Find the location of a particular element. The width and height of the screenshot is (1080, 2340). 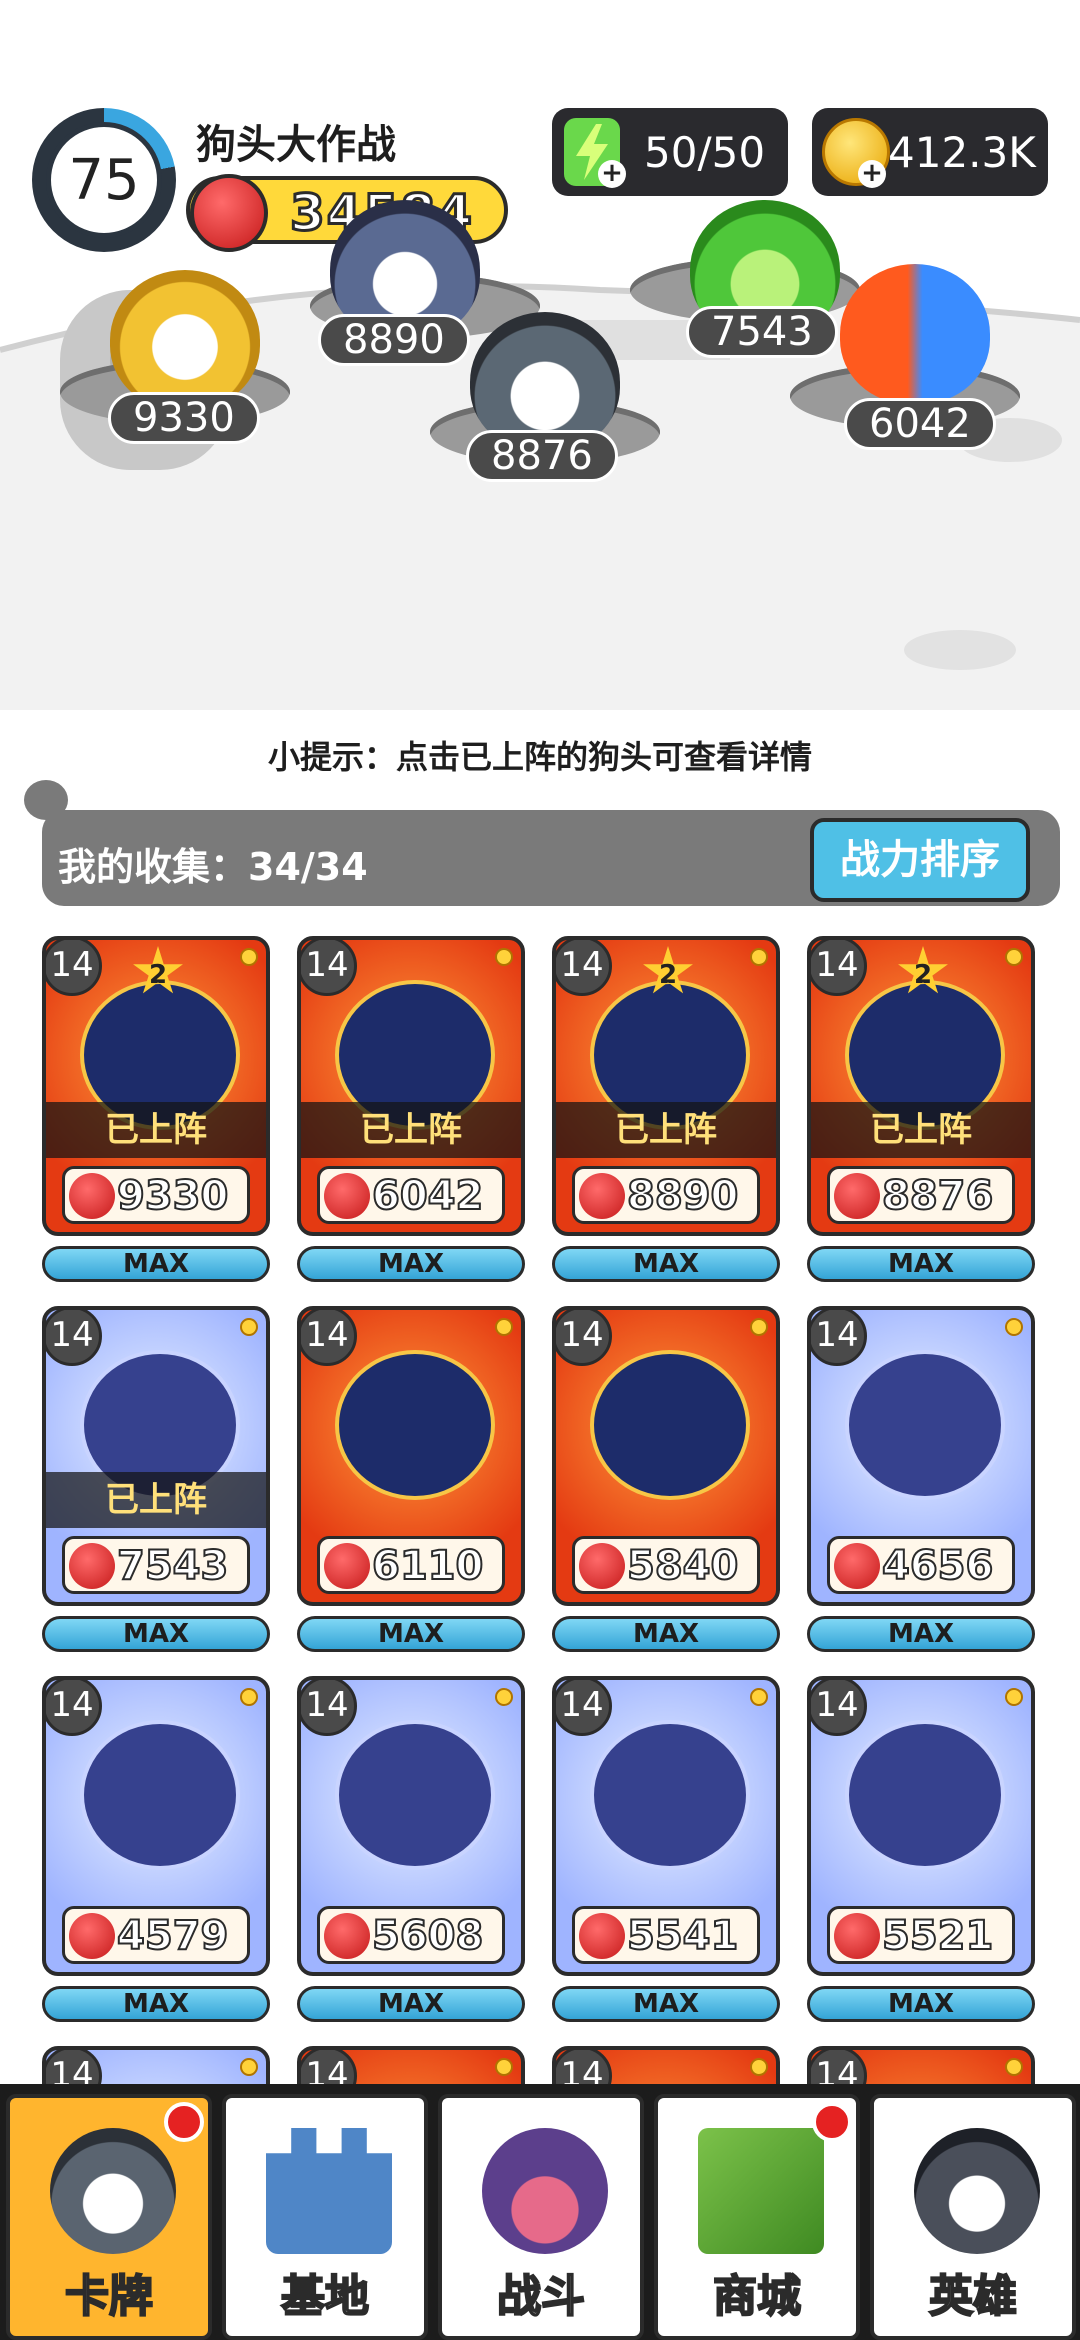

collection-bar: 我的收集：34/34 战力排序 is located at coordinates (551, 858).